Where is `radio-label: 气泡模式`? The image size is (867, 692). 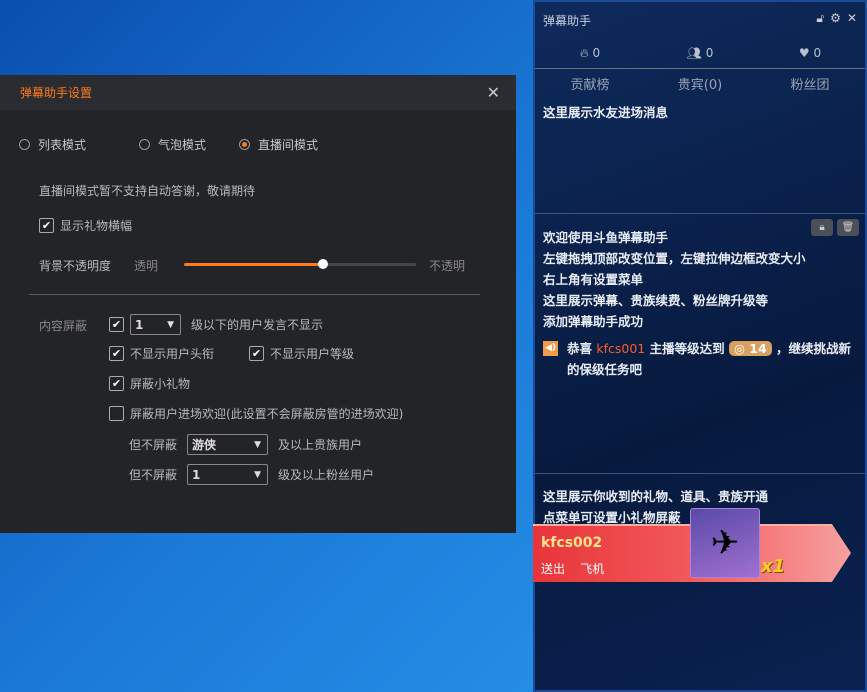 radio-label: 气泡模式 is located at coordinates (182, 145).